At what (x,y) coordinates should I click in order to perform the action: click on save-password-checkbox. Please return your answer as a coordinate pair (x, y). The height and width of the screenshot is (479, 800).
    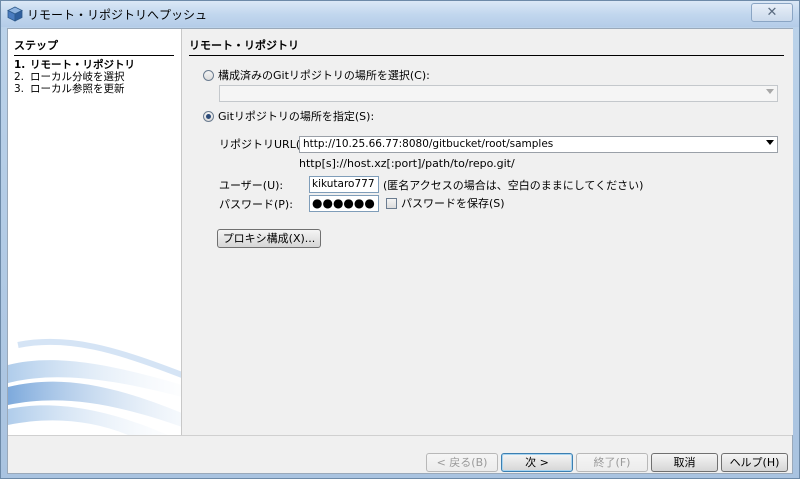
    Looking at the image, I should click on (391, 203).